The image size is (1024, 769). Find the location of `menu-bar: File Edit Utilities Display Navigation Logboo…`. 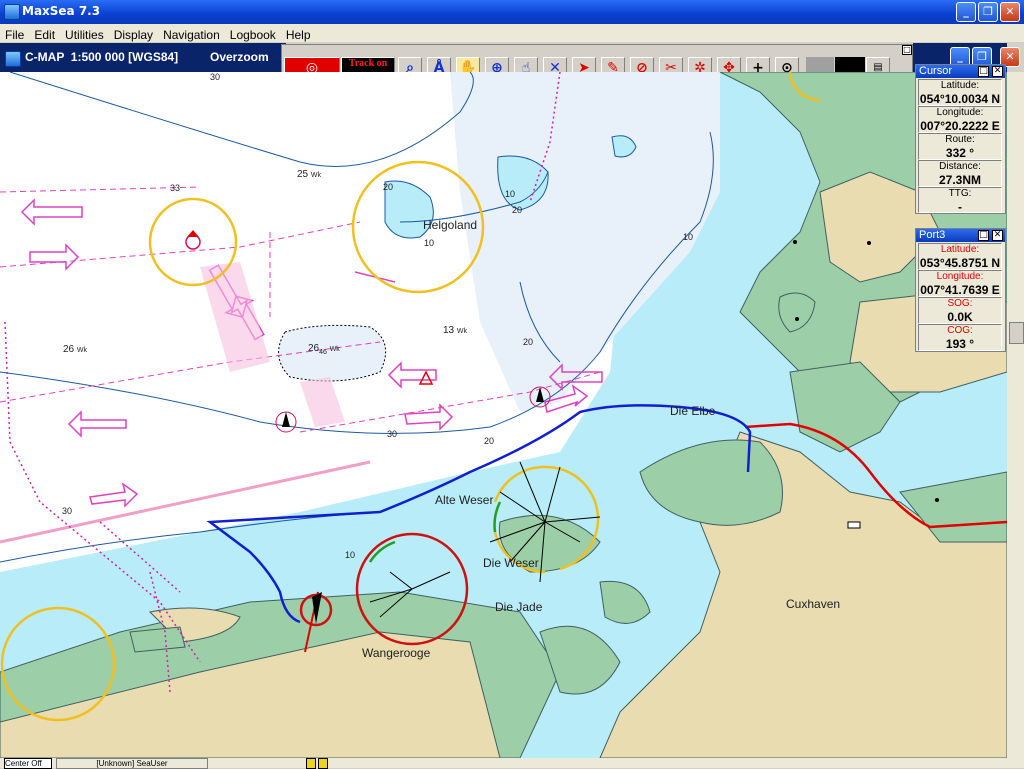

menu-bar: File Edit Utilities Display Navigation Logboo… is located at coordinates (512, 33).